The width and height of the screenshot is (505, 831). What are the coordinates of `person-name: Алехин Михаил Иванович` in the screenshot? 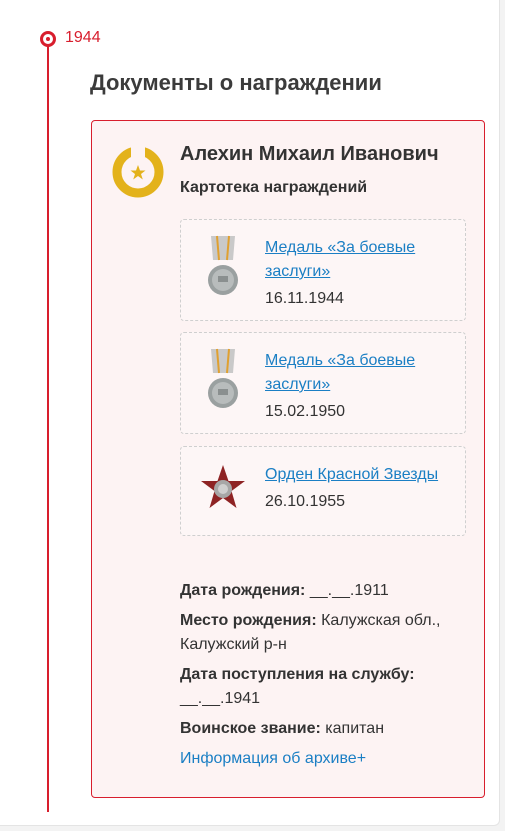 It's located at (309, 154).